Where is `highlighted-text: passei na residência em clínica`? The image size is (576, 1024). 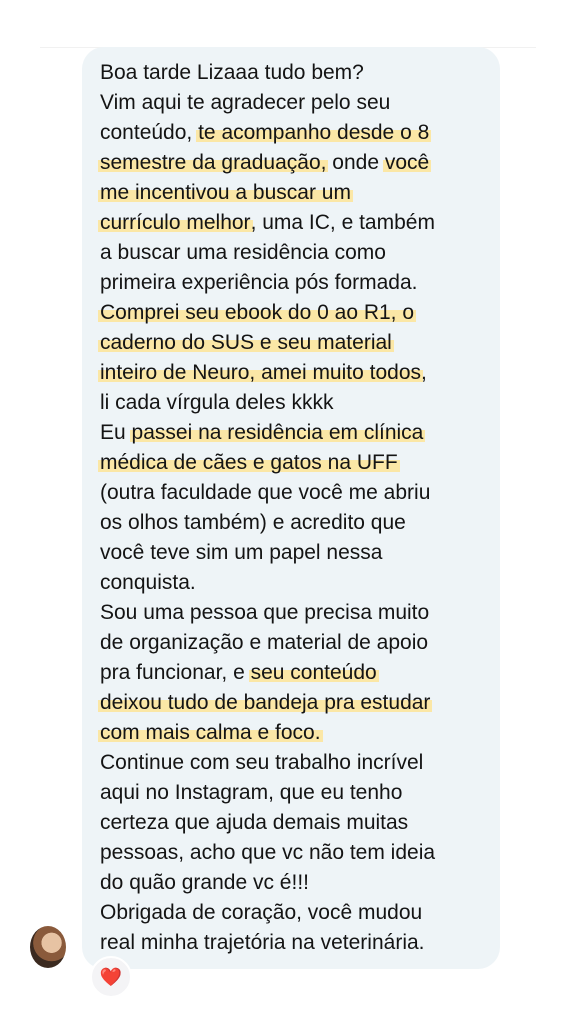 highlighted-text: passei na residência em clínica is located at coordinates (277, 432).